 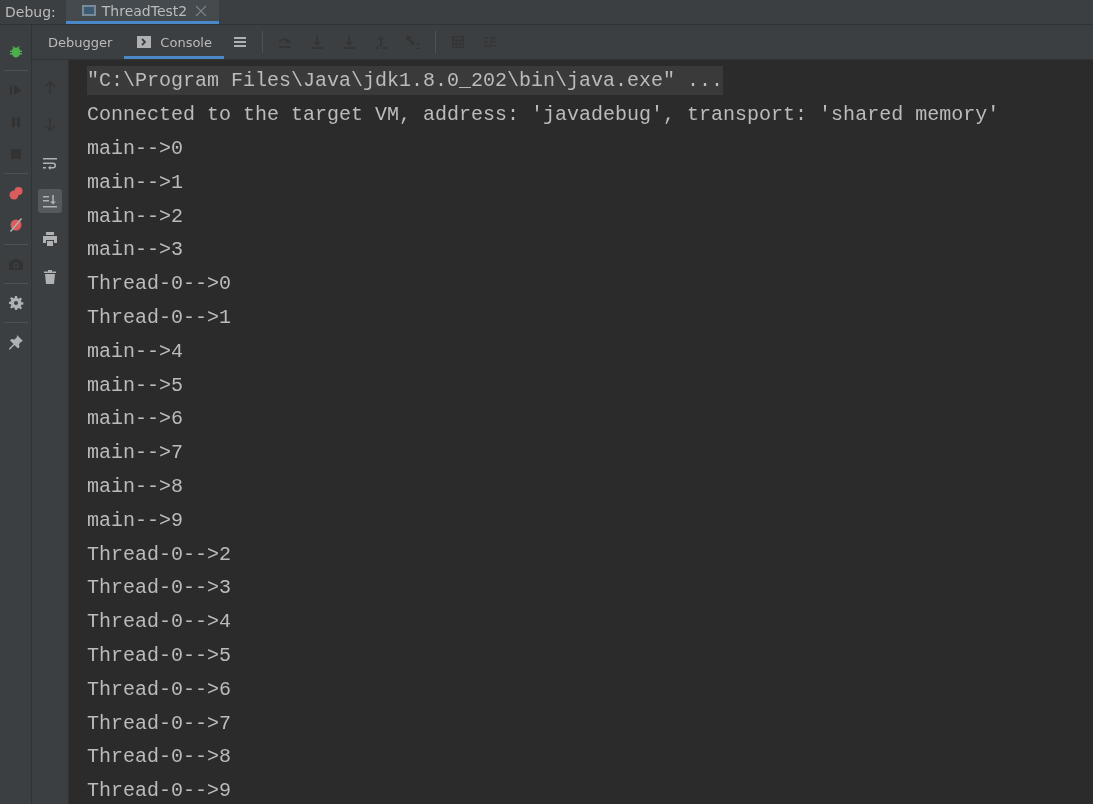 What do you see at coordinates (159, 622) in the screenshot?
I see `console-output-line: Thread-0-->4` at bounding box center [159, 622].